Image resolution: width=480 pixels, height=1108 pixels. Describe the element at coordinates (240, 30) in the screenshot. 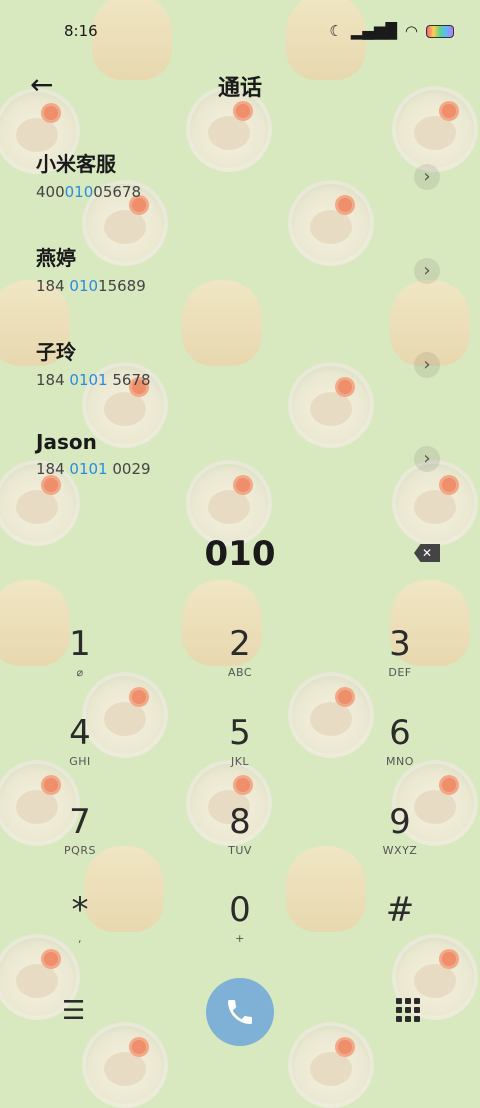

I see `status-bar: 8:16 ☾ ▂▄▆█ ◠` at that location.